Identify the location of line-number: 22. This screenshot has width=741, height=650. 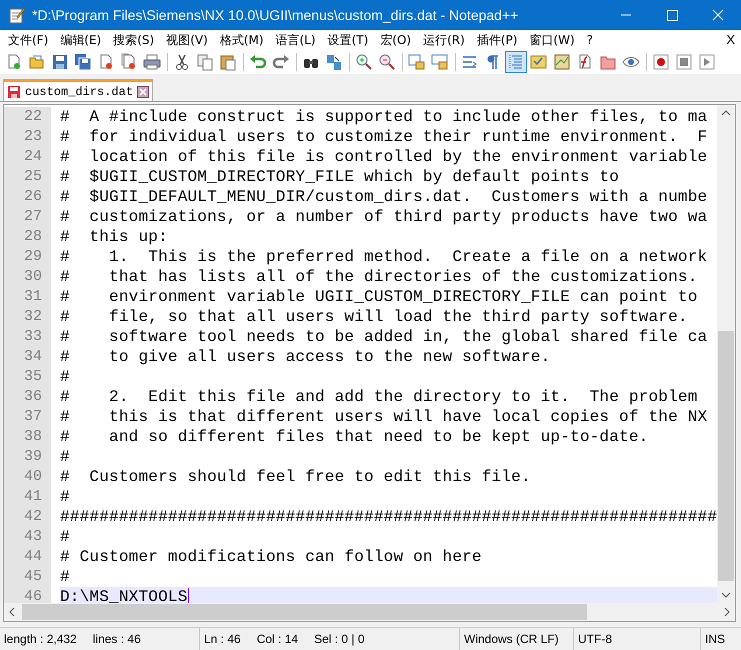
(27, 117).